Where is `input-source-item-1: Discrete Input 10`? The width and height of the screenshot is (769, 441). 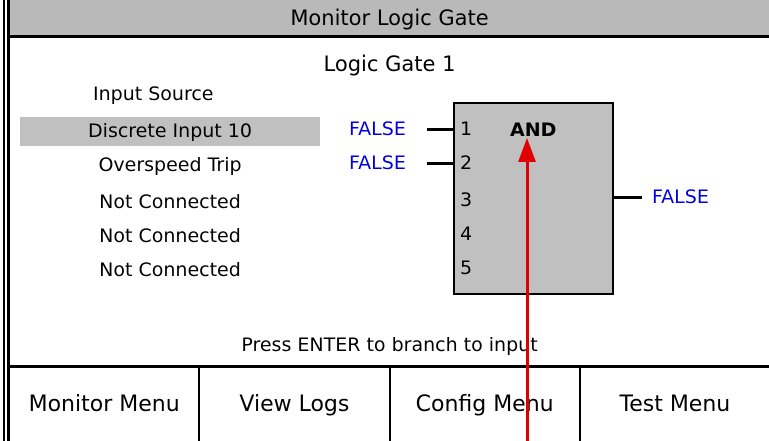
input-source-item-1: Discrete Input 10 is located at coordinates (170, 131).